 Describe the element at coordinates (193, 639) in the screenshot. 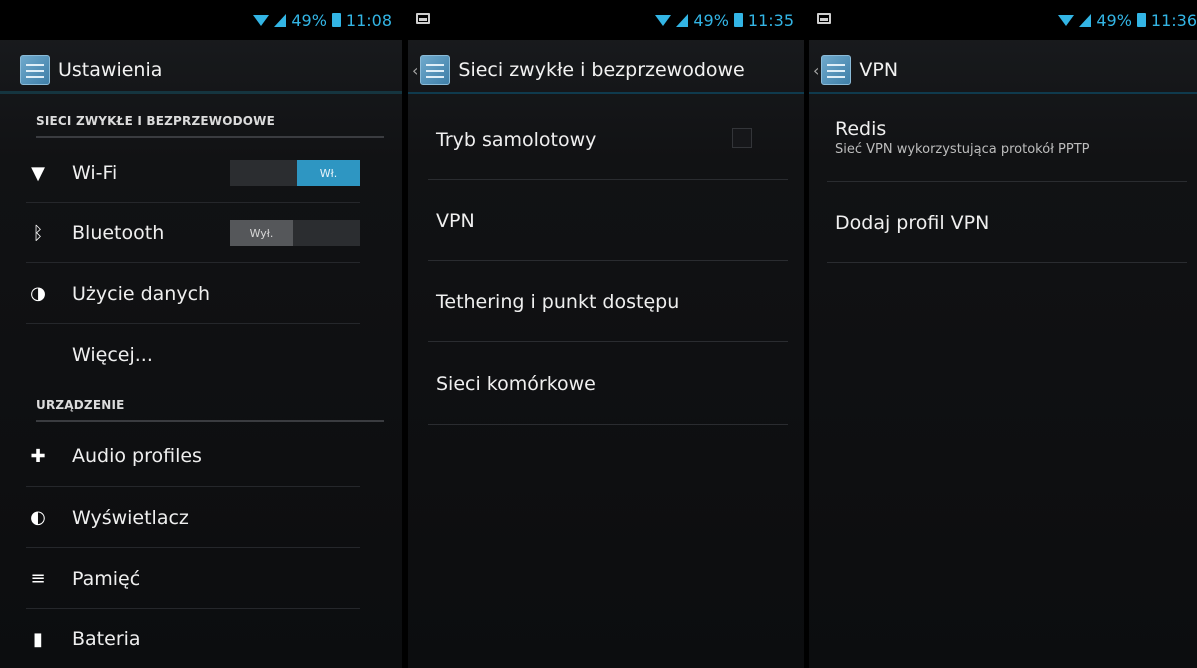

I see `settings-item-battery: ▮ Bateria` at that location.